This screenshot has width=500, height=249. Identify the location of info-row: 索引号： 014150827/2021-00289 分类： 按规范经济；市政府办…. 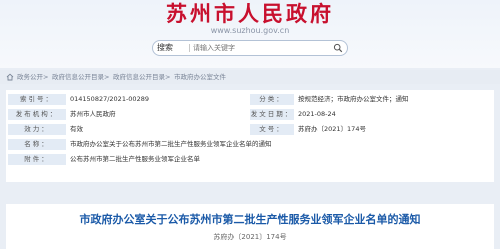
(250, 99).